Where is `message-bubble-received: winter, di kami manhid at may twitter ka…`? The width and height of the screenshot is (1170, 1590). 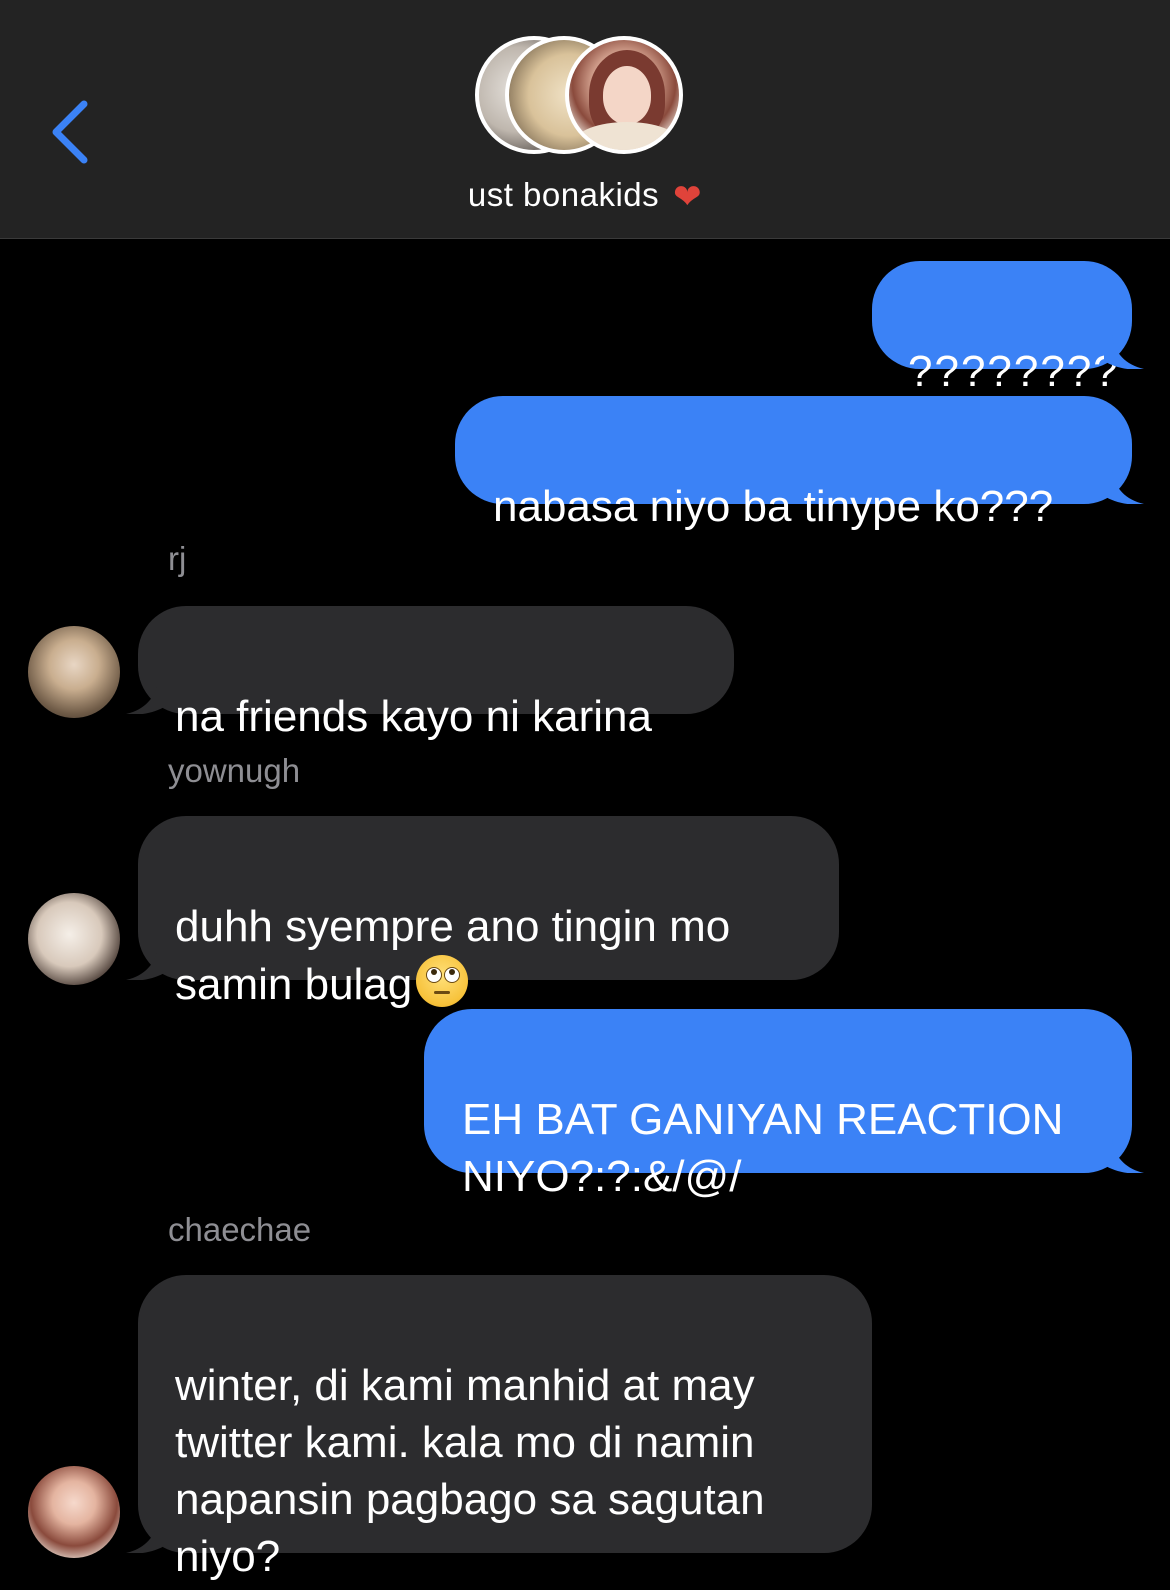 message-bubble-received: winter, di kami manhid at may twitter ka… is located at coordinates (499, 1428).